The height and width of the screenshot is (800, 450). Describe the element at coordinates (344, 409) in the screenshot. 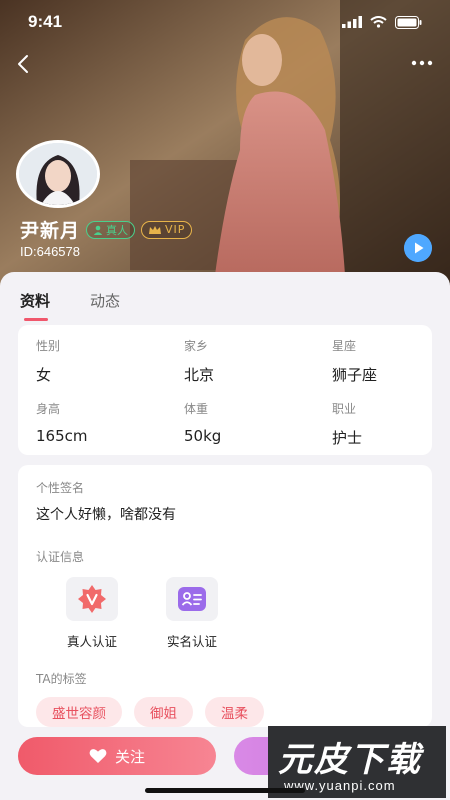

I see `info-label: 职业` at that location.